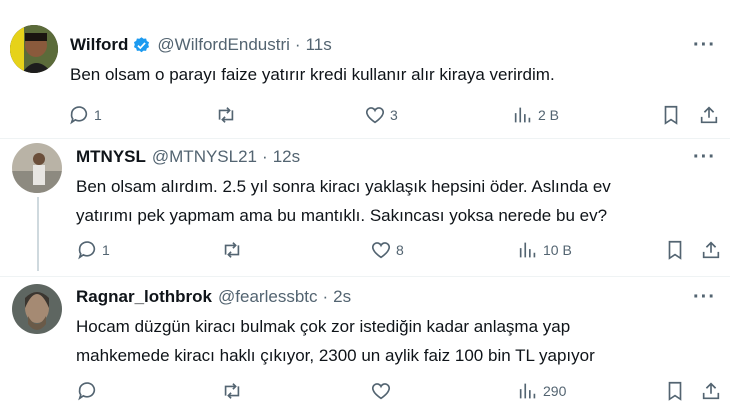  I want to click on timestamp: 11s, so click(319, 45).